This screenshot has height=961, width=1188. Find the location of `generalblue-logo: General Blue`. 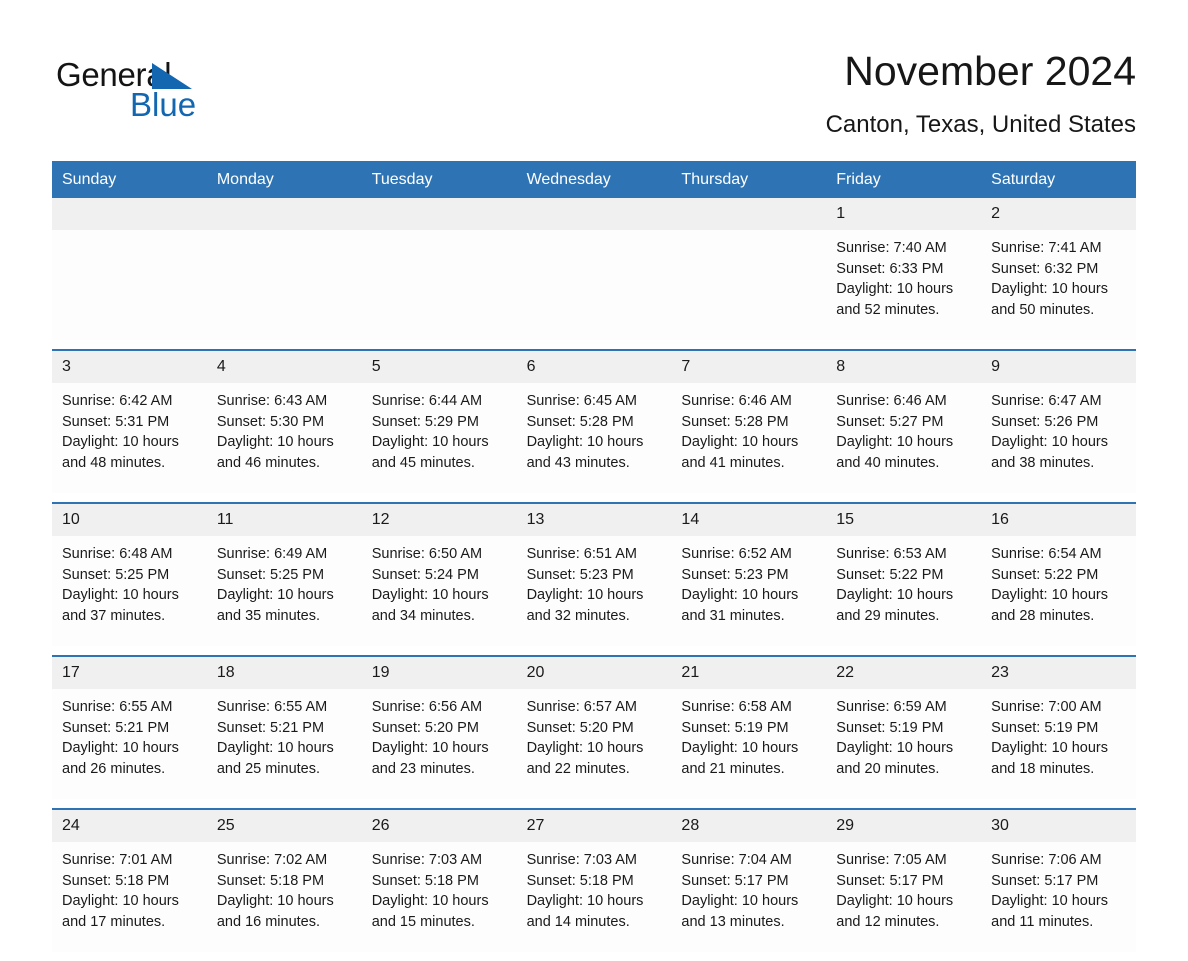

generalblue-logo: General Blue is located at coordinates (131, 83).